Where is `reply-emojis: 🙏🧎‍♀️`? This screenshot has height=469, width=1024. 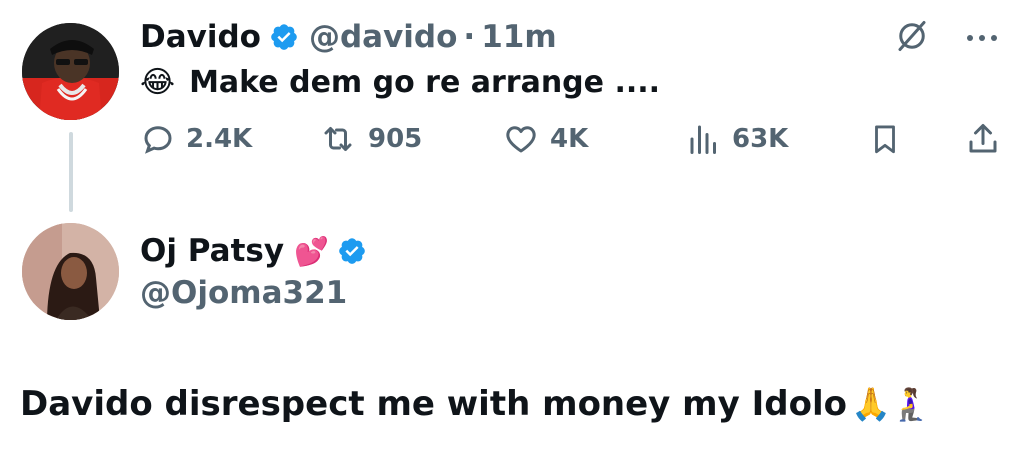 reply-emojis: 🙏🧎‍♀️ is located at coordinates (890, 404).